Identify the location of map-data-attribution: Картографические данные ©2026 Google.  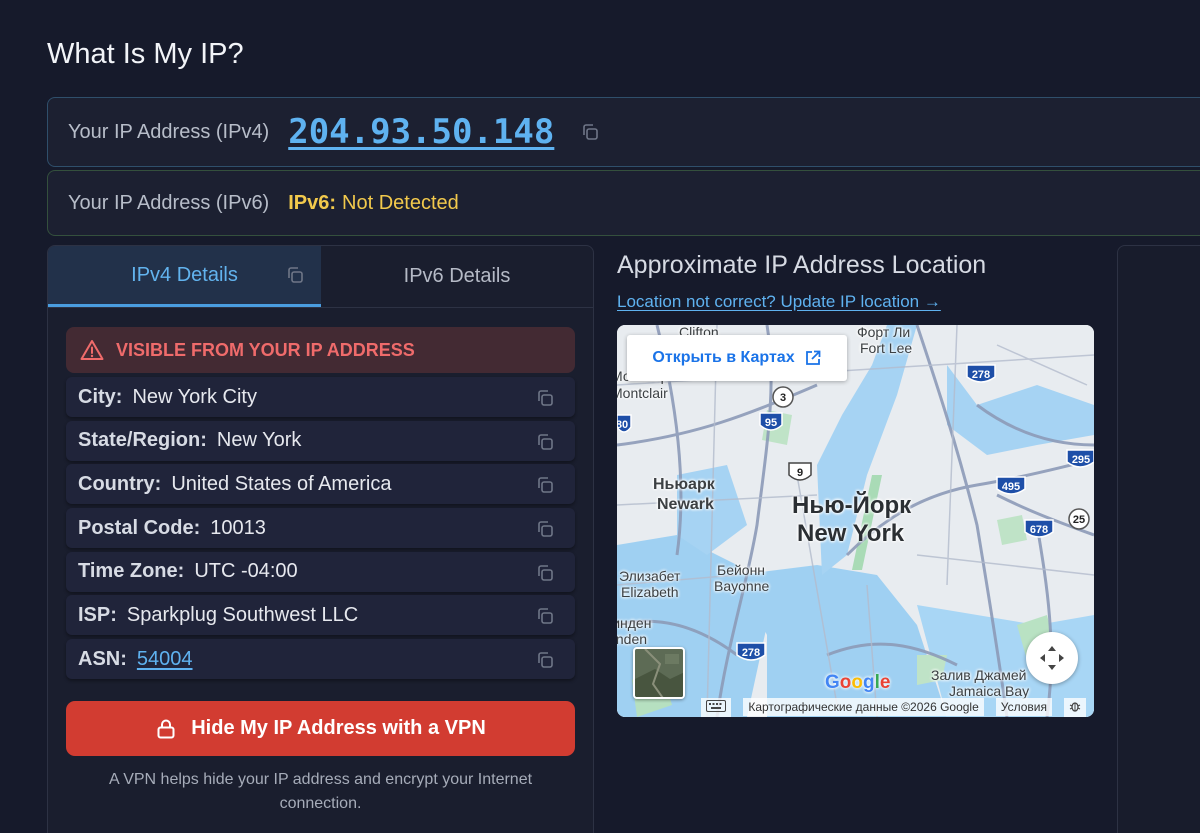
(863, 707).